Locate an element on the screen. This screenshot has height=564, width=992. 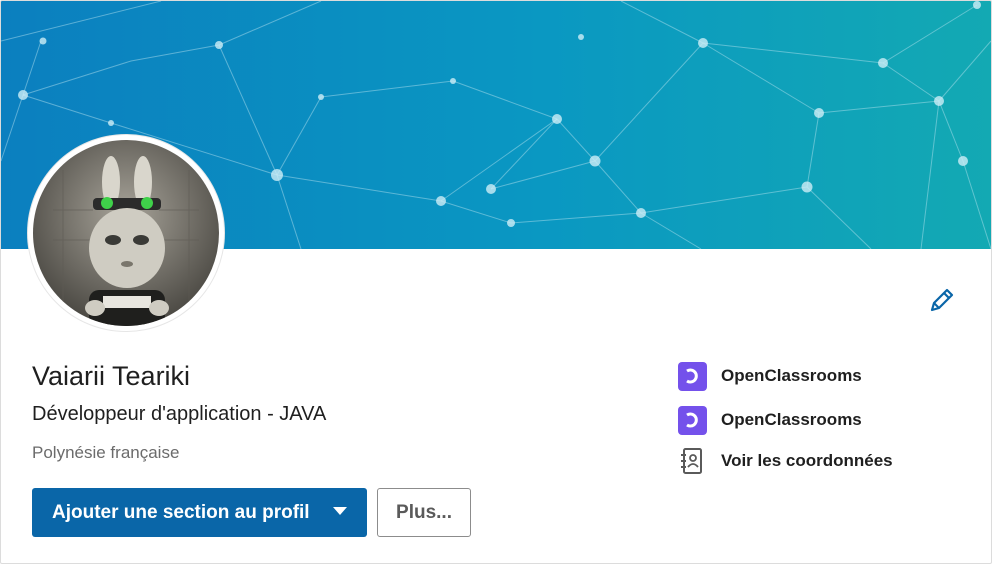
add-profile-section-button: Ajouter une section au profil is located at coordinates (199, 512).